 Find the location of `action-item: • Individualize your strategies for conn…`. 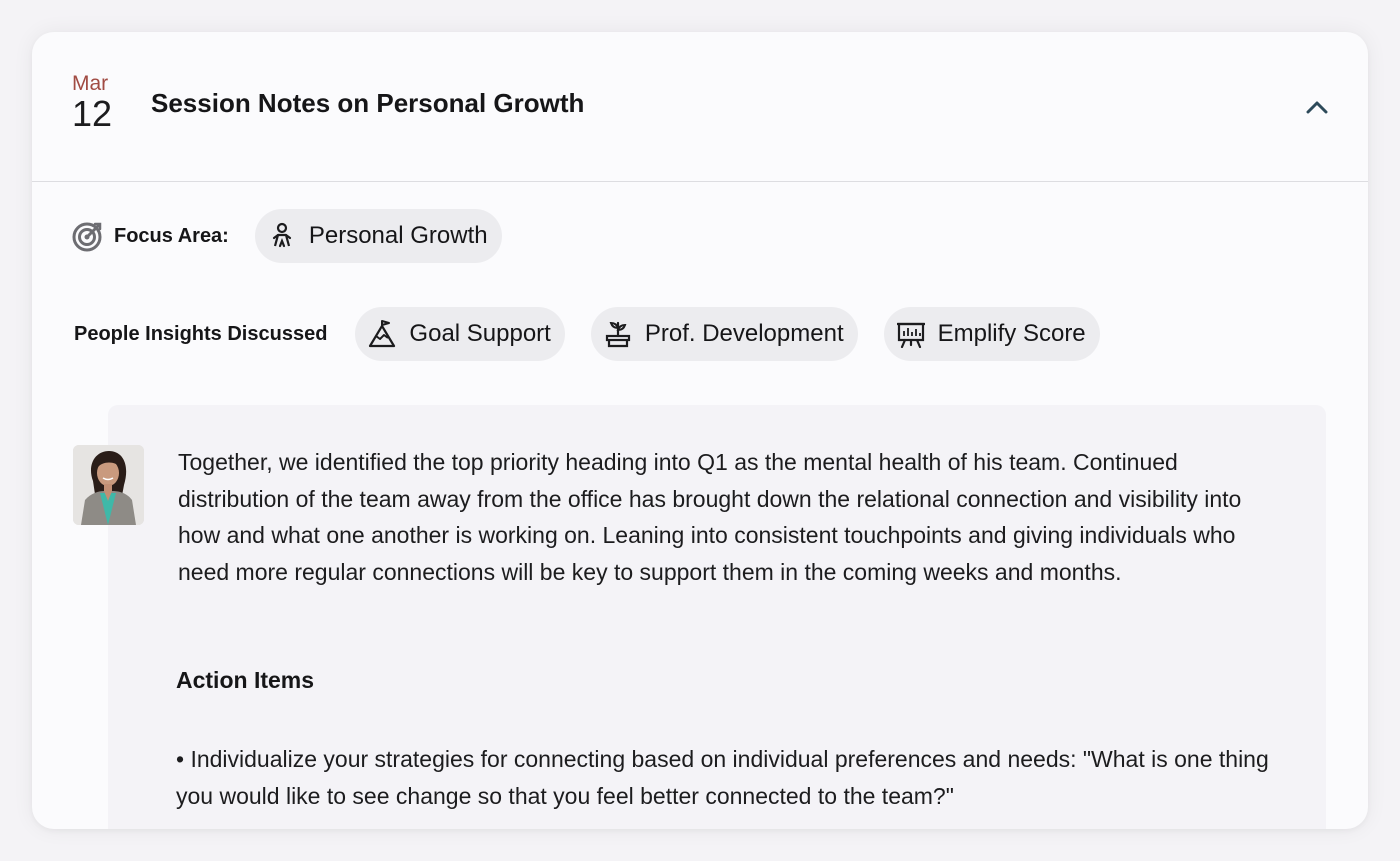

action-item: • Individualize your strategies for conn… is located at coordinates (722, 777).